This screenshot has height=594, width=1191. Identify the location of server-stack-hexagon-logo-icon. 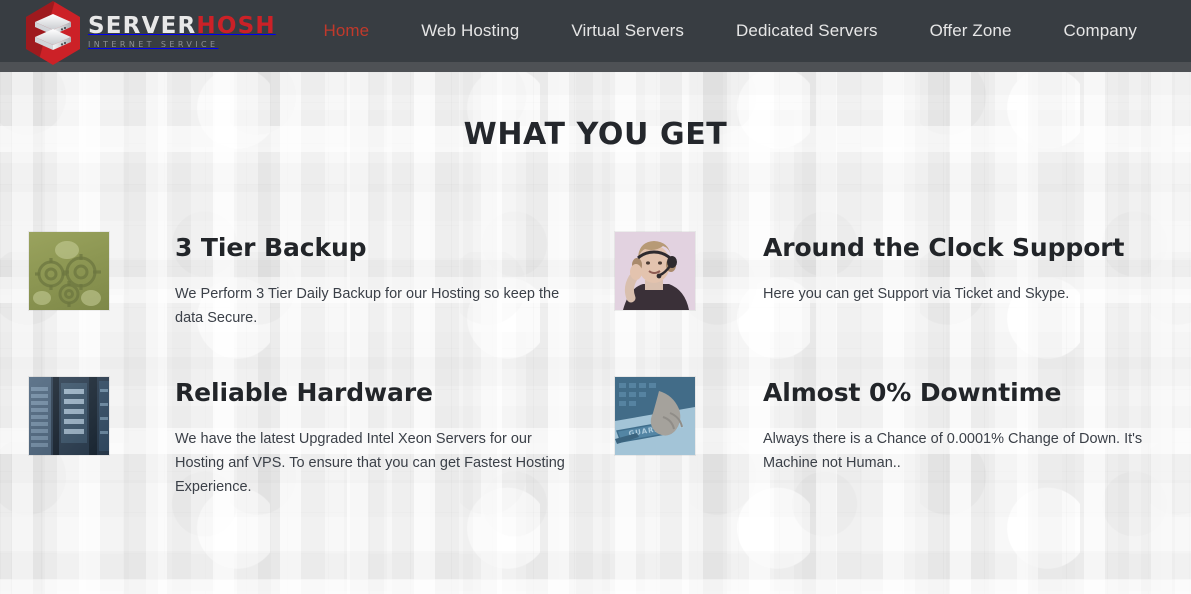
(53, 33).